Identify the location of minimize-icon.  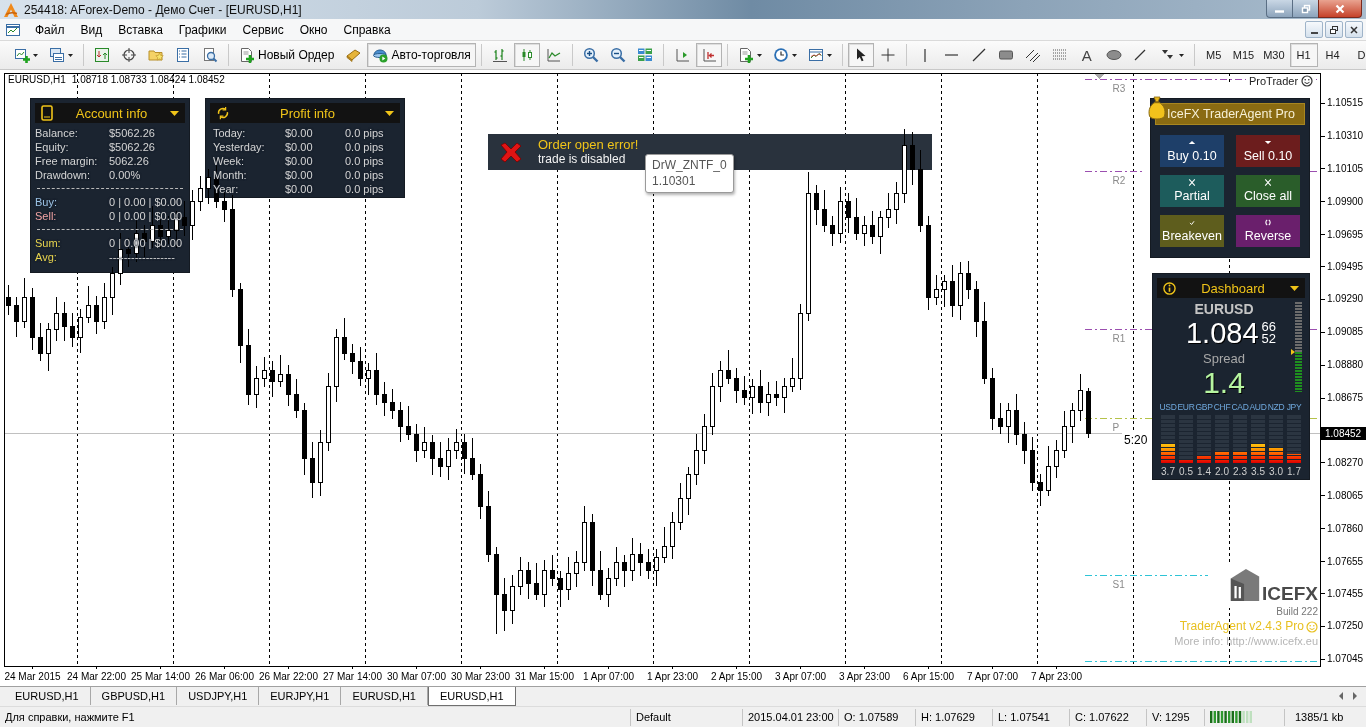
(1279, 11).